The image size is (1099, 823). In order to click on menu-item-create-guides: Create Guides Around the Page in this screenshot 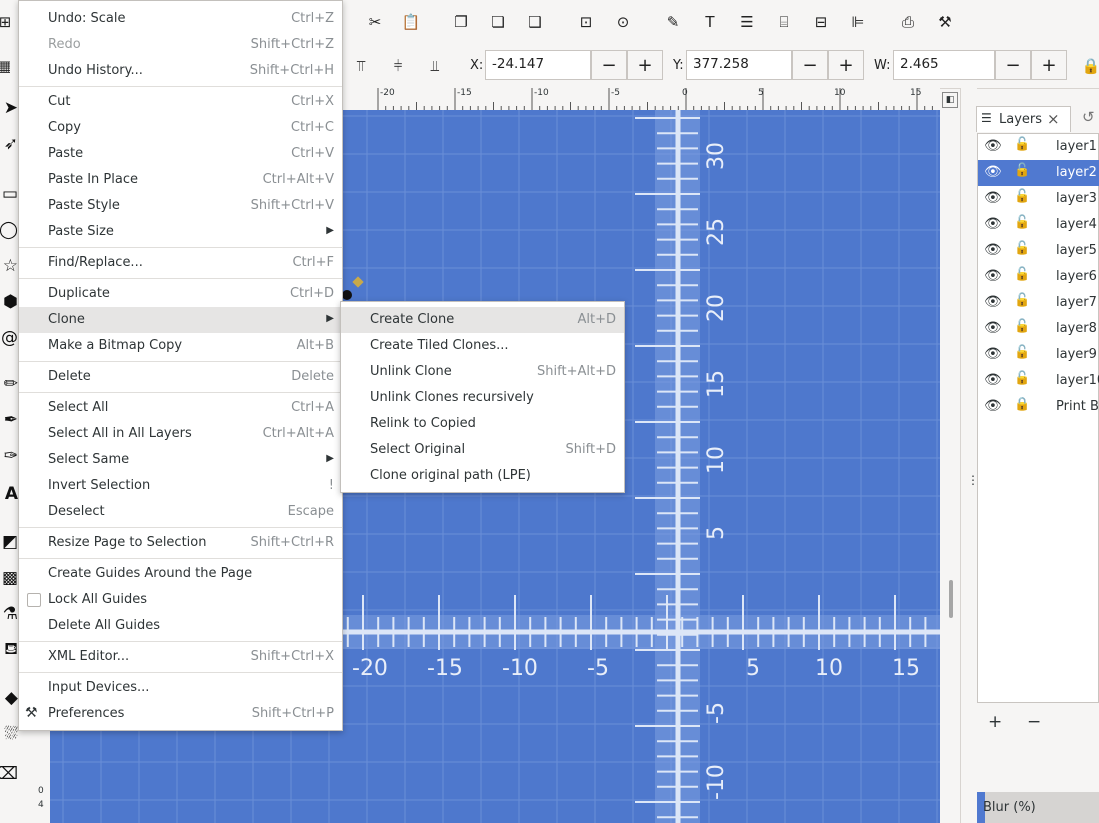, I will do `click(180, 574)`.